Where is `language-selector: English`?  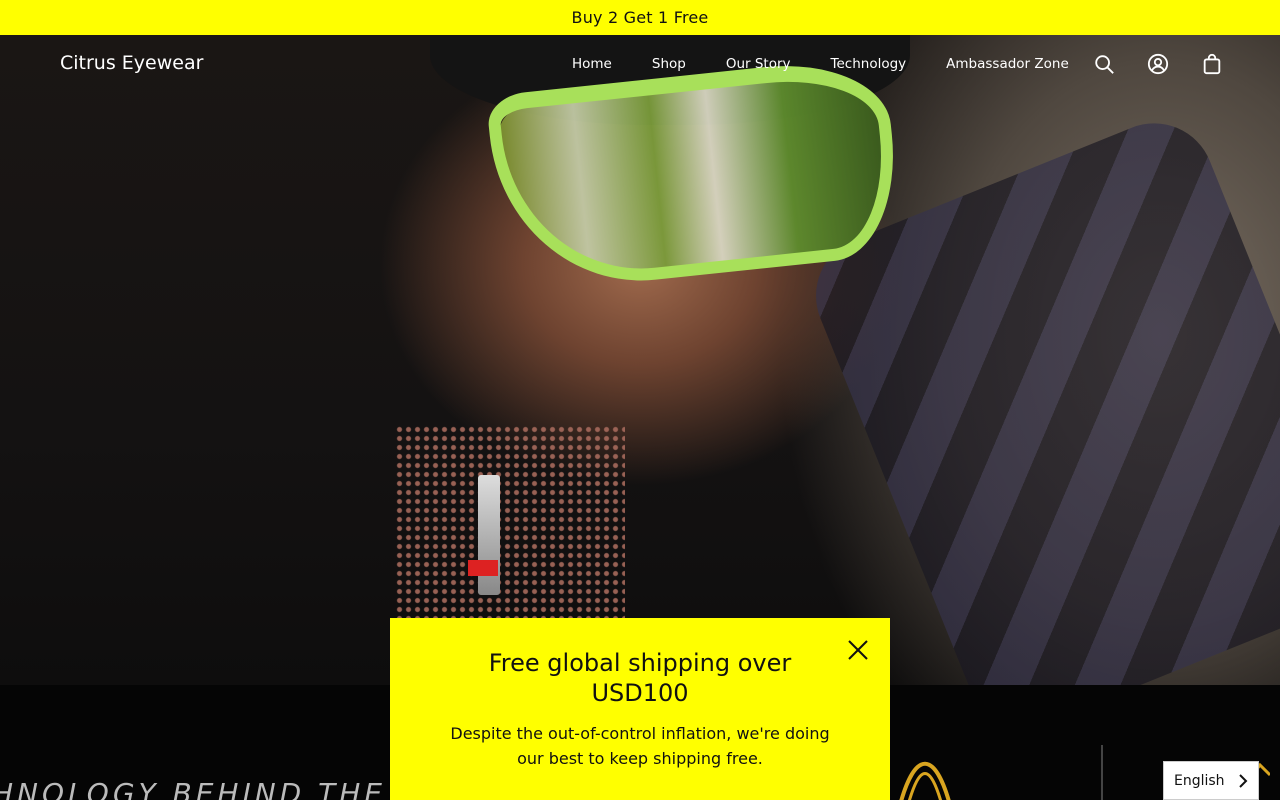 language-selector: English is located at coordinates (1211, 780).